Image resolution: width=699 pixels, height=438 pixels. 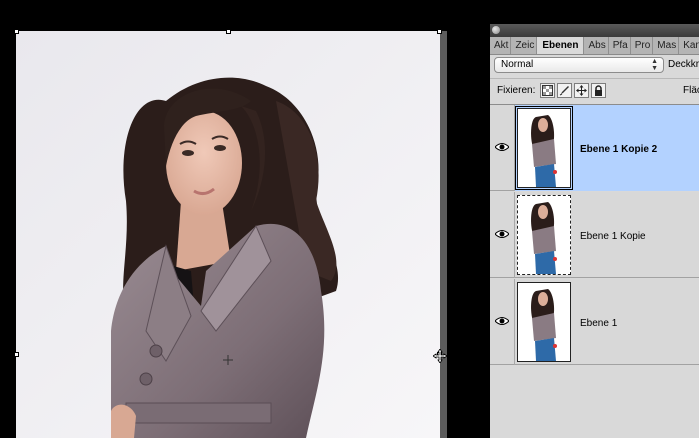 I want to click on lock-transparent-pixels-button, so click(x=547, y=90).